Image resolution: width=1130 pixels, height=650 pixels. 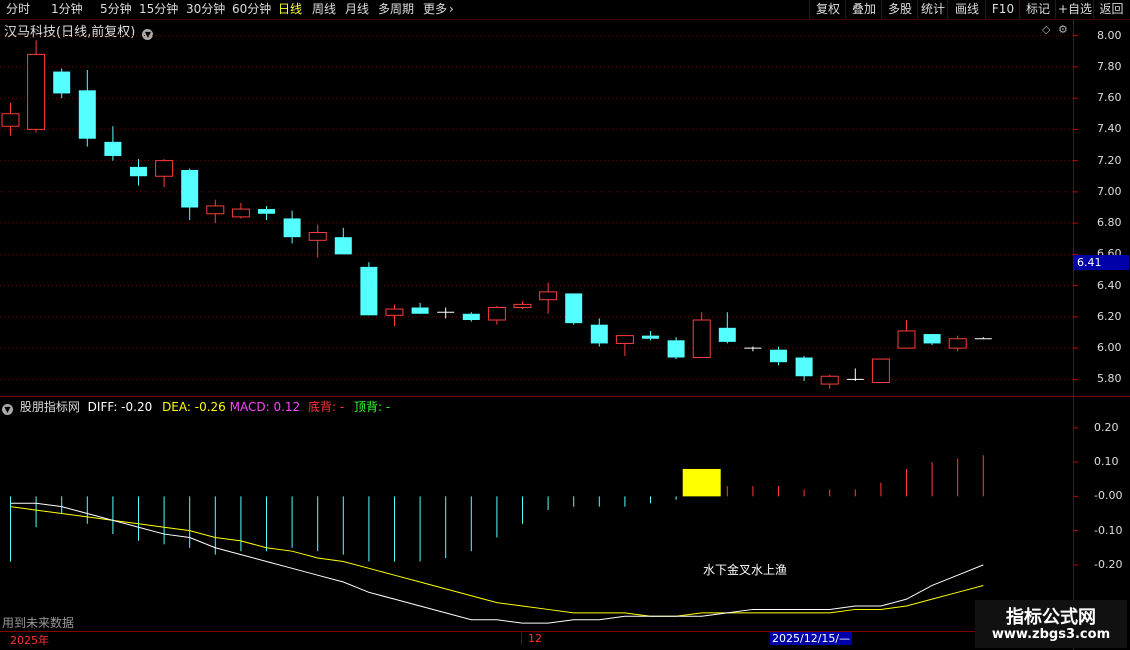 What do you see at coordinates (535, 638) in the screenshot?
I see `month-label: 12` at bounding box center [535, 638].